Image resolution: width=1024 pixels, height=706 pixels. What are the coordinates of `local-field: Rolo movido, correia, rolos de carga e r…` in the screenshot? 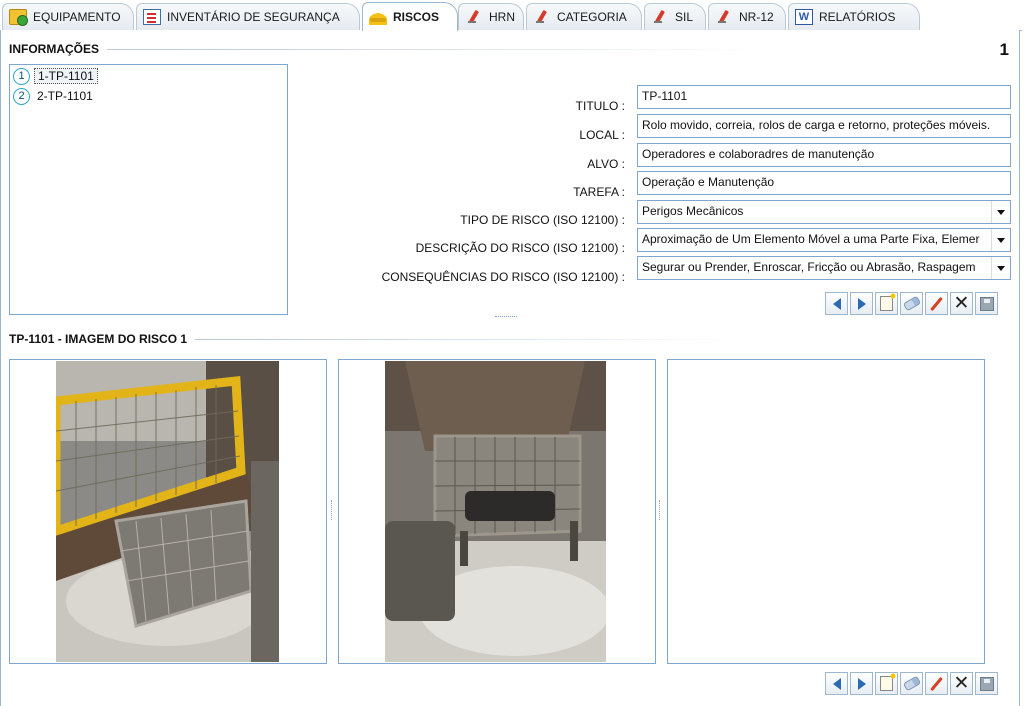 It's located at (824, 126).